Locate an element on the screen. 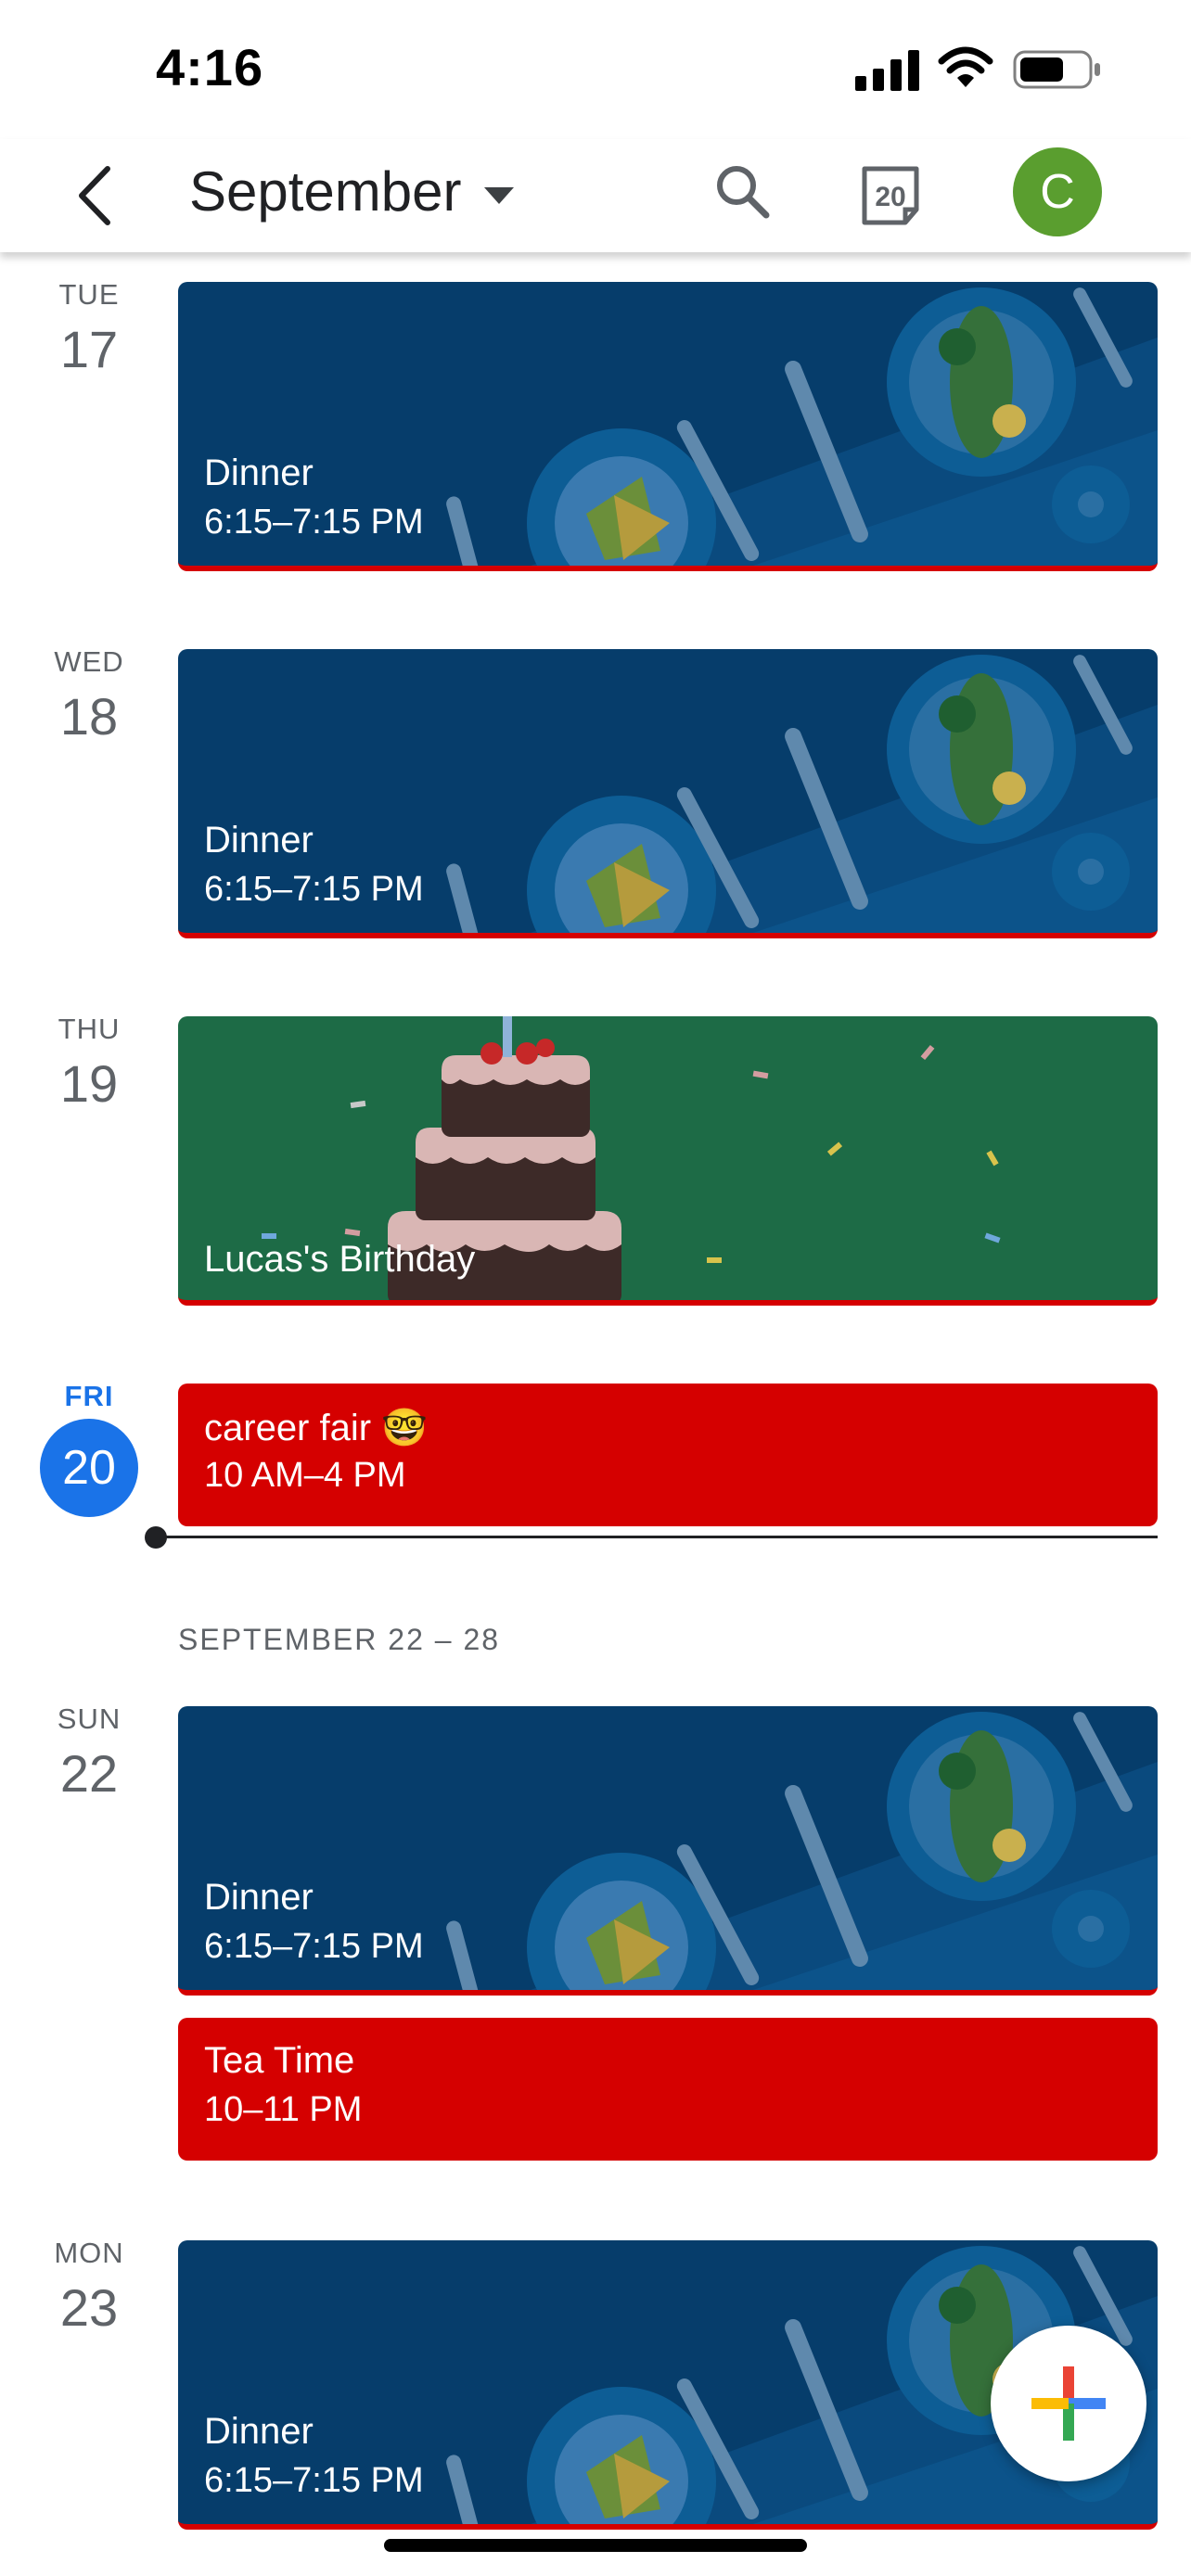  day-of-week: MON is located at coordinates (89, 2253).